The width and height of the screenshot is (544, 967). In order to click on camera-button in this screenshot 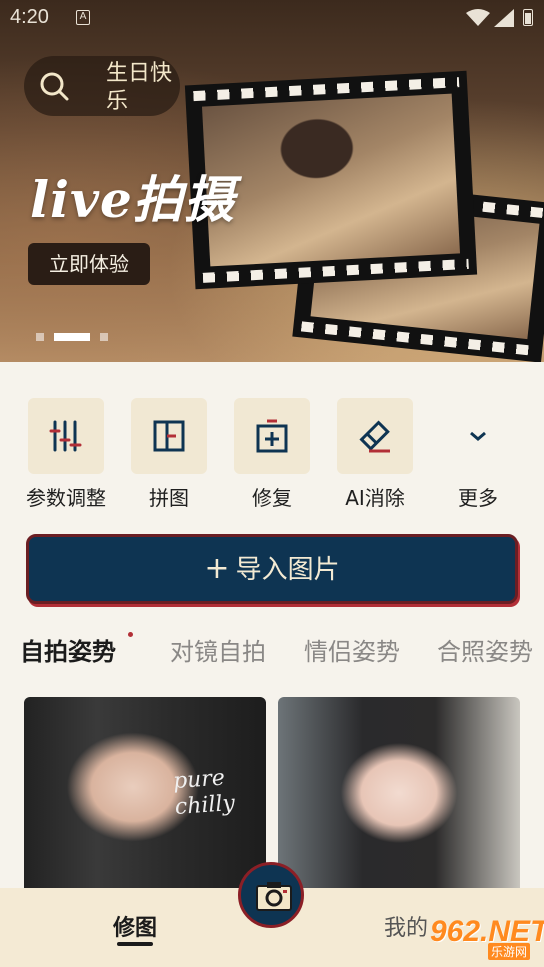, I will do `click(271, 895)`.